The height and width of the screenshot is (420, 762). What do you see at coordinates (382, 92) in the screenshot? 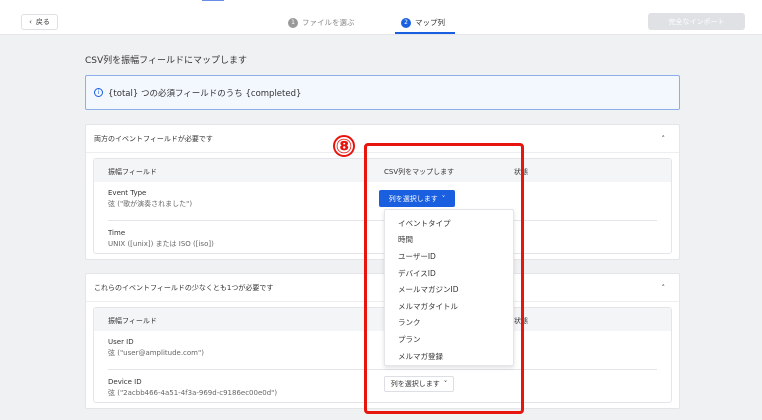
I see `info-banner: i {total} つの必須フィールドのうち {completed}` at bounding box center [382, 92].